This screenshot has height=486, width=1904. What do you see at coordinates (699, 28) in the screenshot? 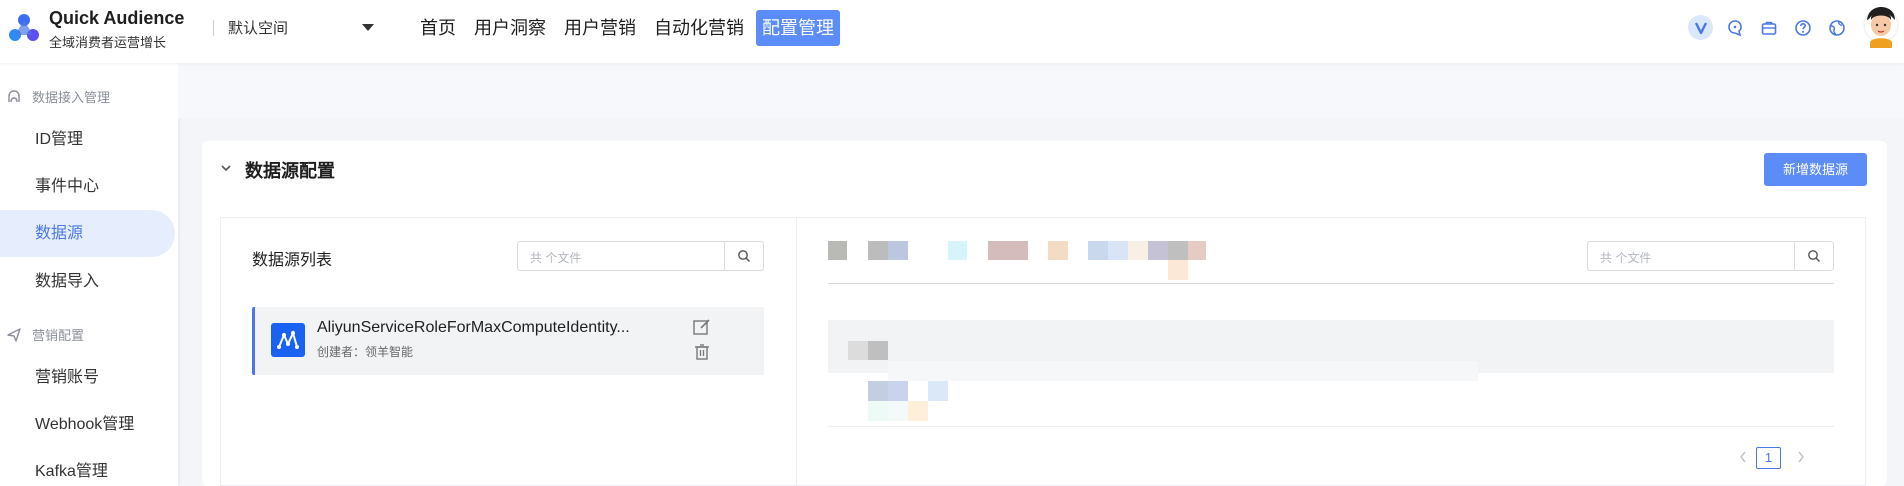
I see `nav-automation-marketing: 自动化营销` at bounding box center [699, 28].